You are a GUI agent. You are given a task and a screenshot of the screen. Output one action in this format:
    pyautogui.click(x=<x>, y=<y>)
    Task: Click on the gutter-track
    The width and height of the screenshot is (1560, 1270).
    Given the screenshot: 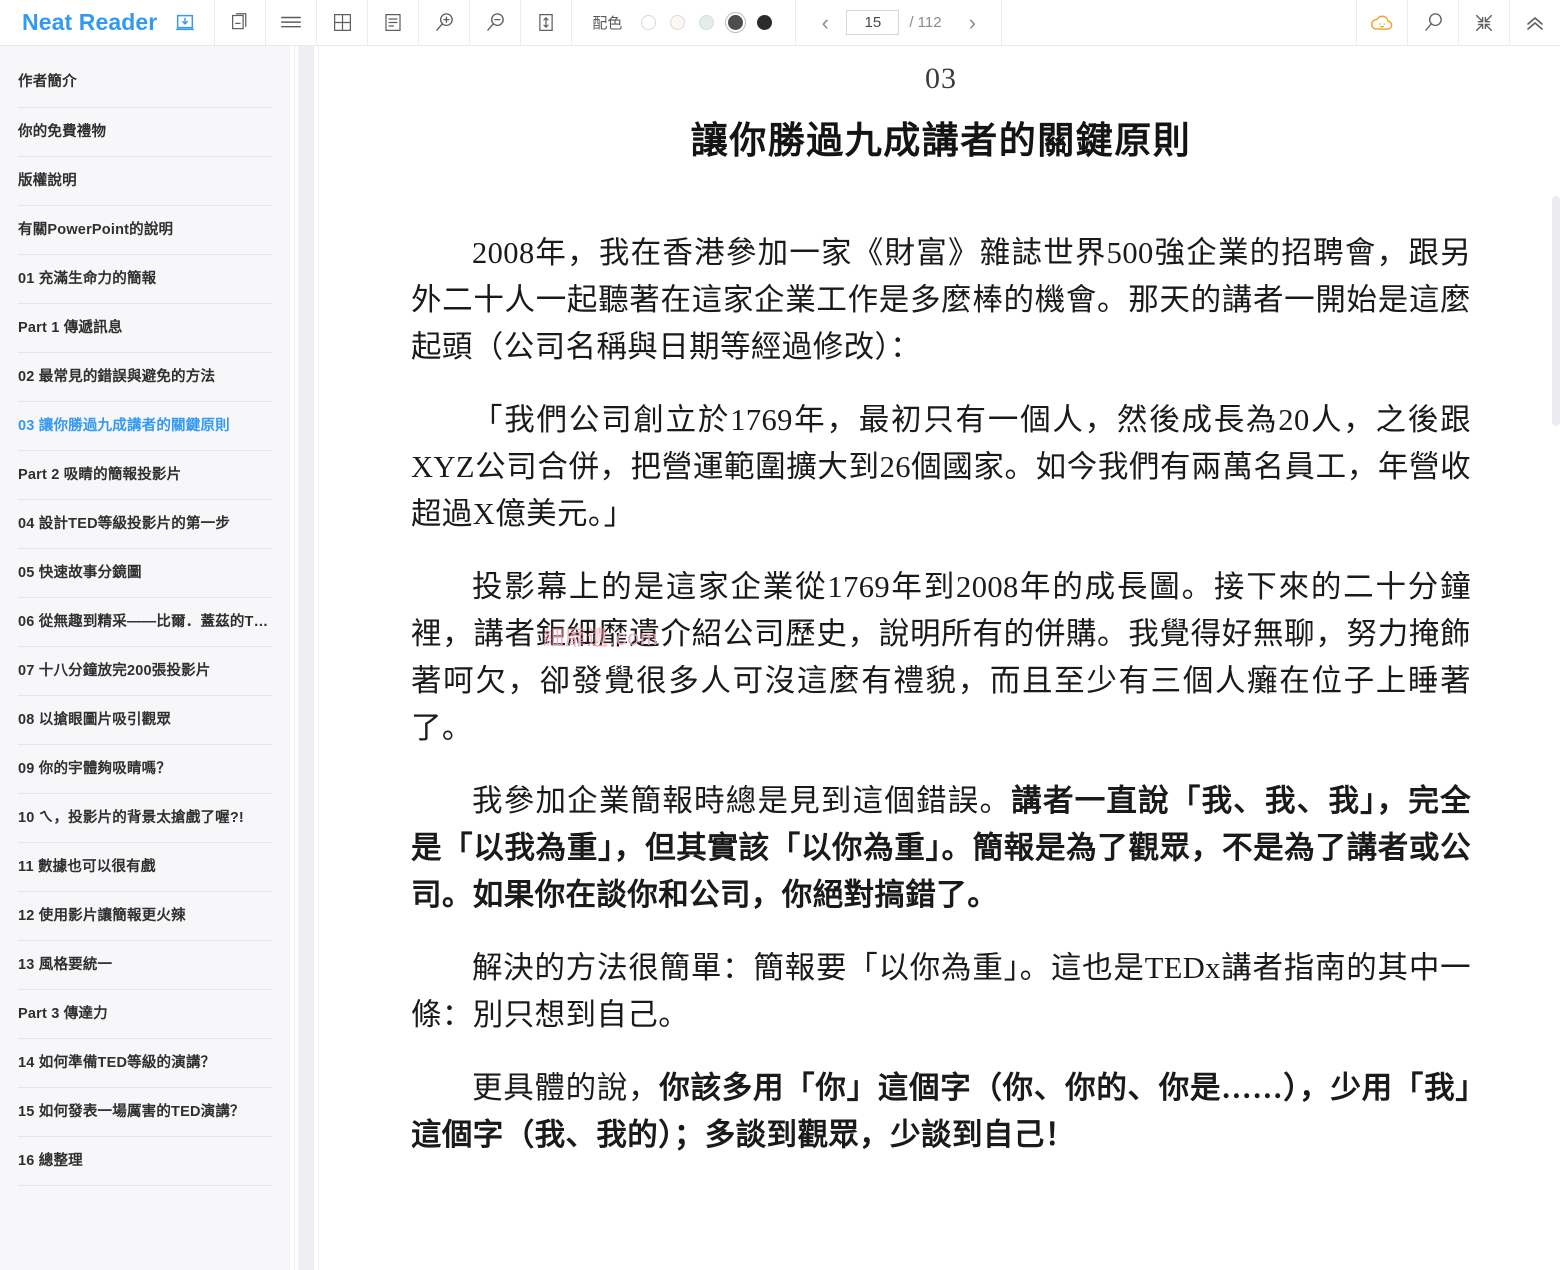 What is the action you would take?
    pyautogui.click(x=306, y=658)
    